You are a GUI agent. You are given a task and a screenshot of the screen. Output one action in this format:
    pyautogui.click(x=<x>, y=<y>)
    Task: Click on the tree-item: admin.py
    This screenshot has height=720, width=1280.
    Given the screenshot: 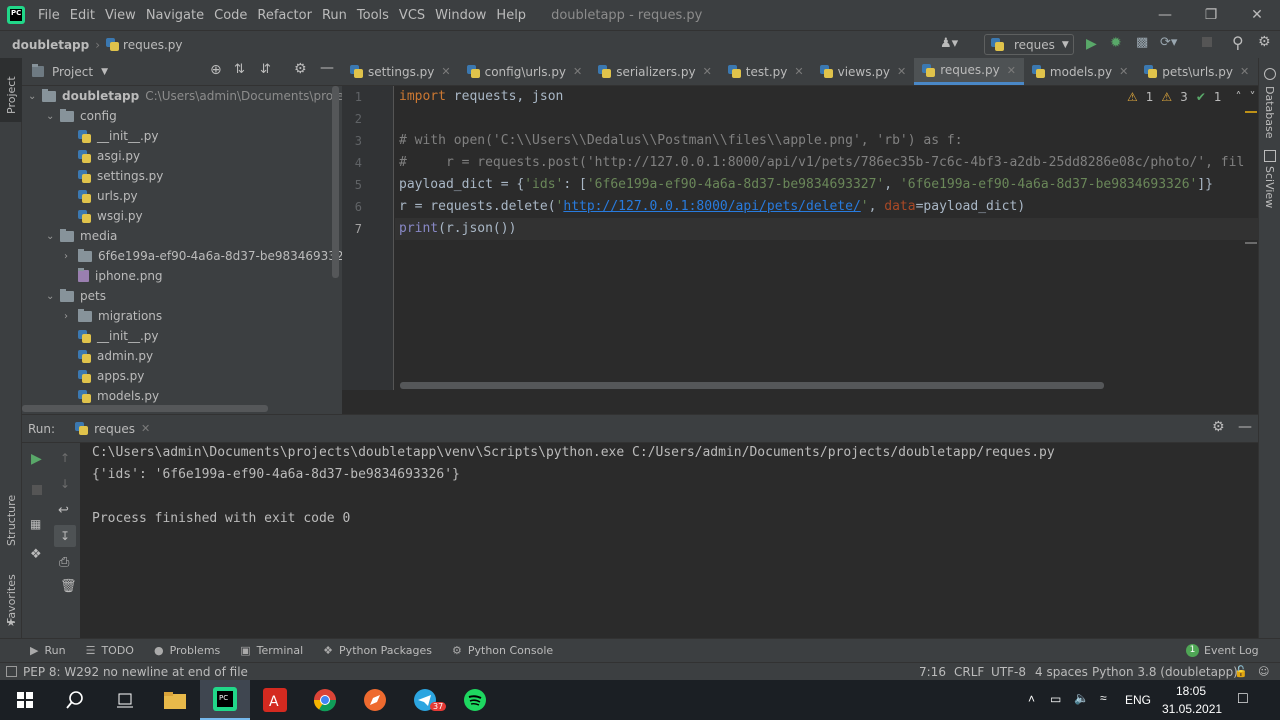 What is the action you would take?
    pyautogui.click(x=108, y=356)
    